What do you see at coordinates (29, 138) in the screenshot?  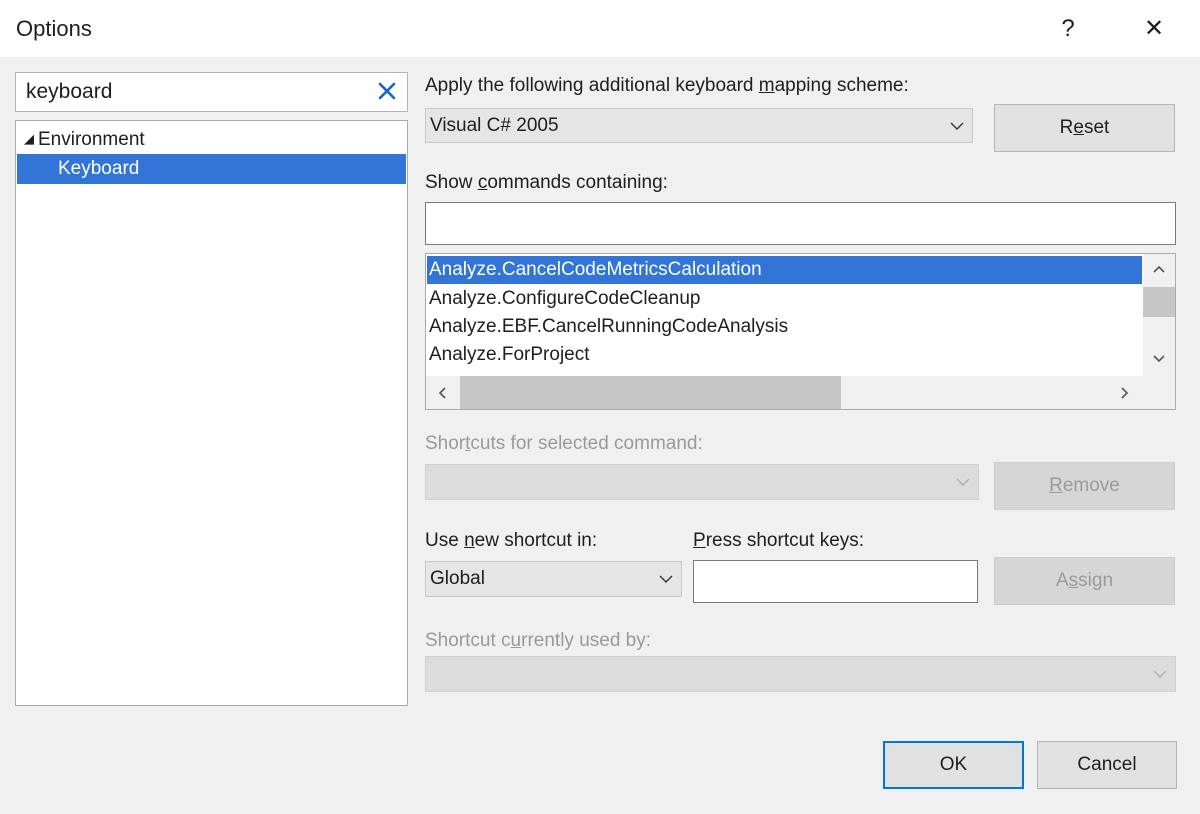 I see `expand-triangle-icon: ◢` at bounding box center [29, 138].